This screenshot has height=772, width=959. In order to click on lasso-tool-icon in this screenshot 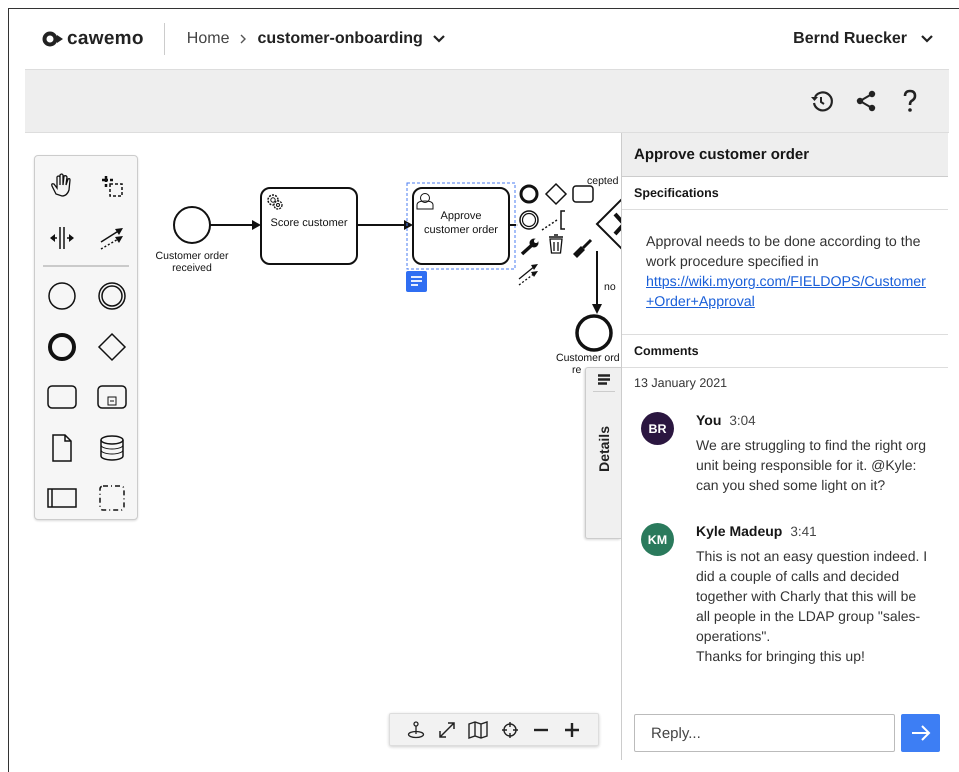, I will do `click(111, 185)`.